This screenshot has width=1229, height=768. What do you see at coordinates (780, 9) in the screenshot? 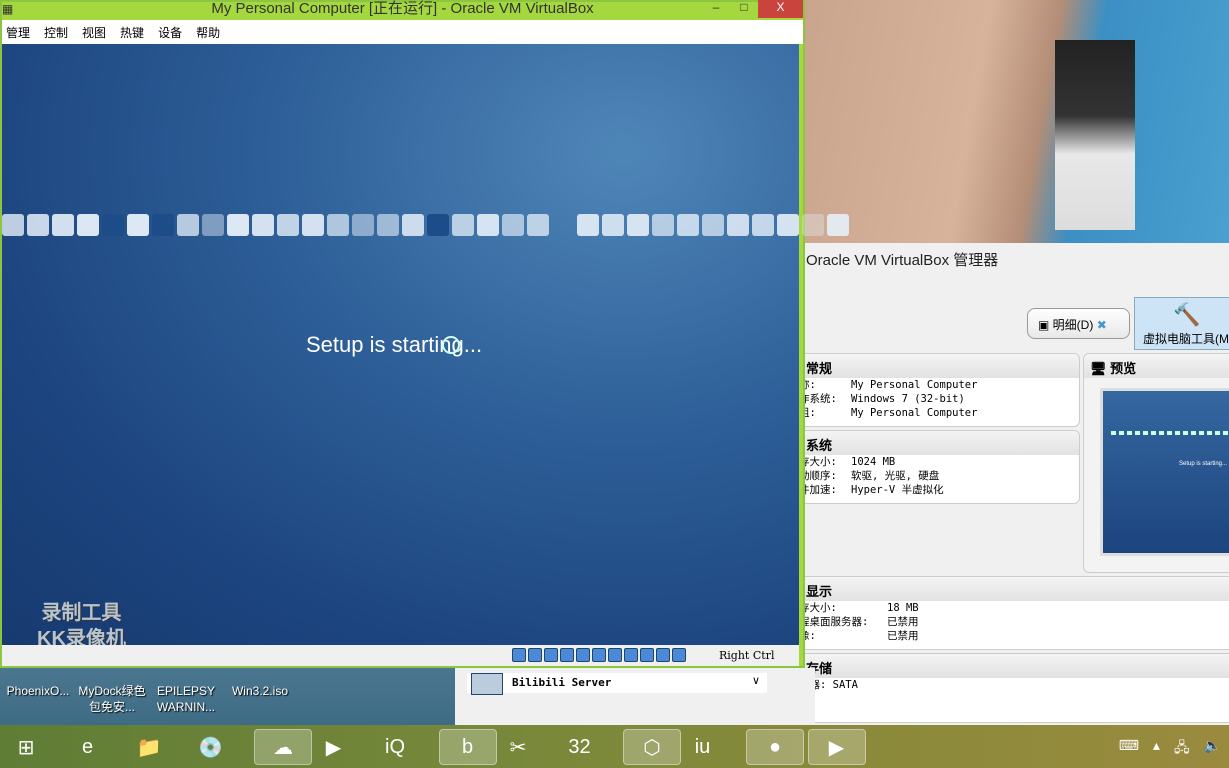
I see `close-button: X` at bounding box center [780, 9].